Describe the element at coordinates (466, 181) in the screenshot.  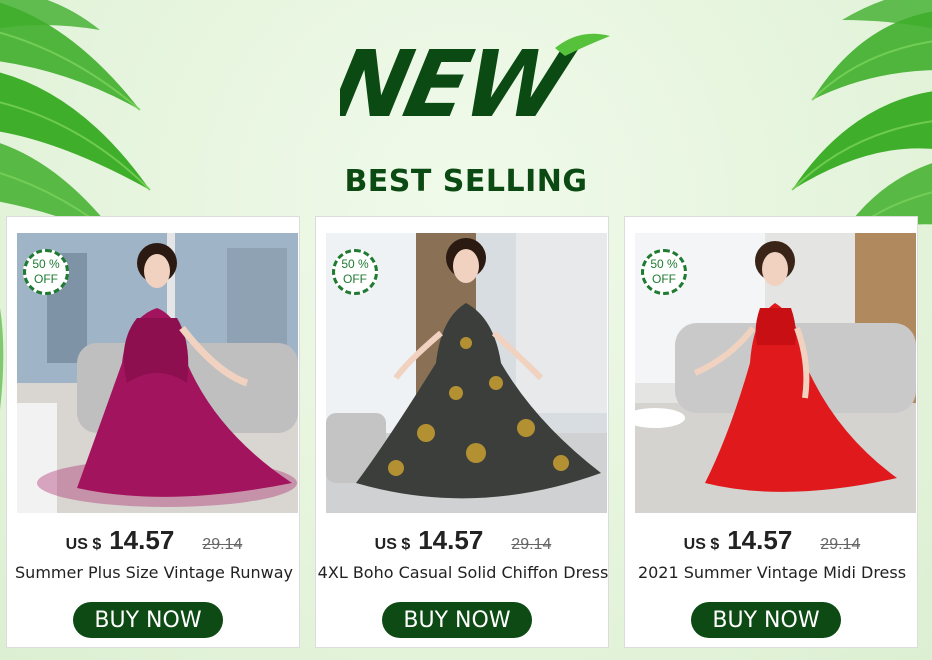
I see `best-selling-heading: BEST SELLING` at that location.